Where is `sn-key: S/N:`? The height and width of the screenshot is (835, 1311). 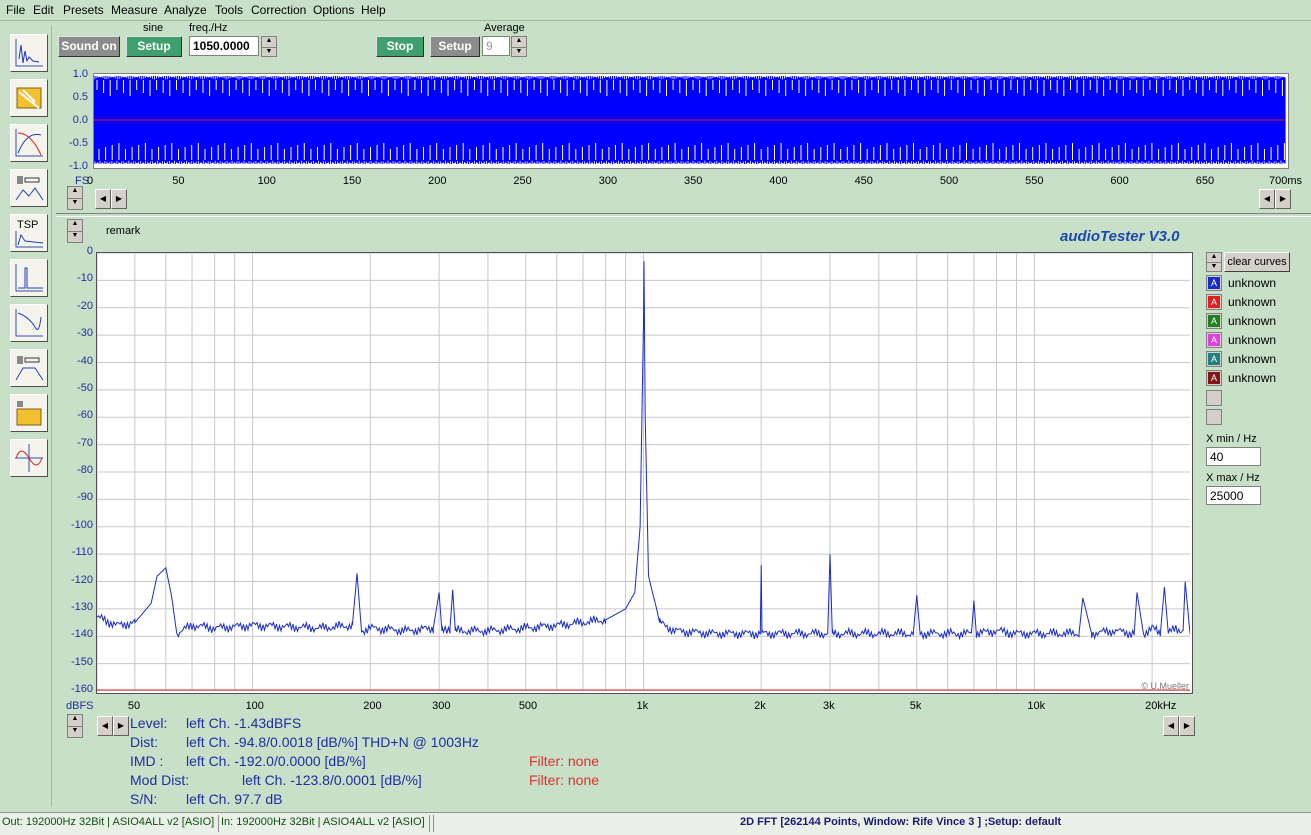 sn-key: S/N: is located at coordinates (144, 799).